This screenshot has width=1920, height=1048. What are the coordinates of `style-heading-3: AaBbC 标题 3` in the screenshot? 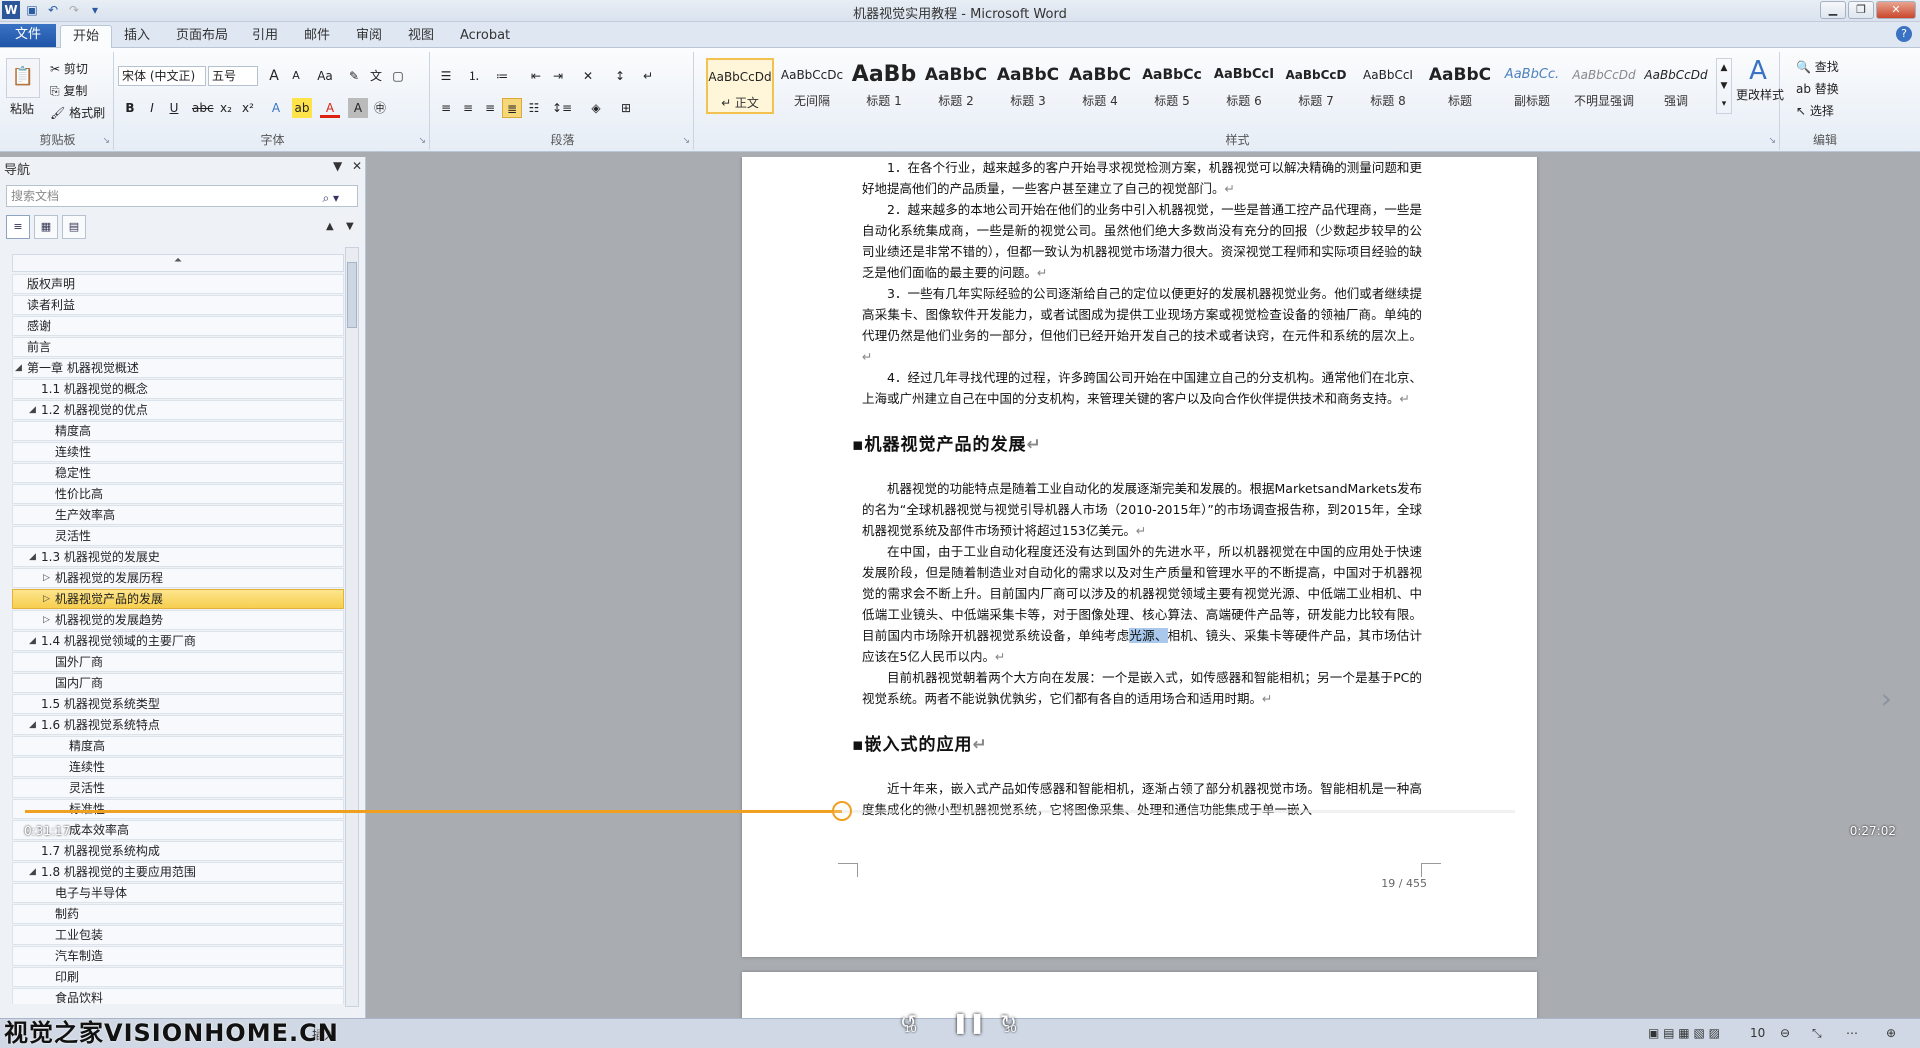 It's located at (1028, 86).